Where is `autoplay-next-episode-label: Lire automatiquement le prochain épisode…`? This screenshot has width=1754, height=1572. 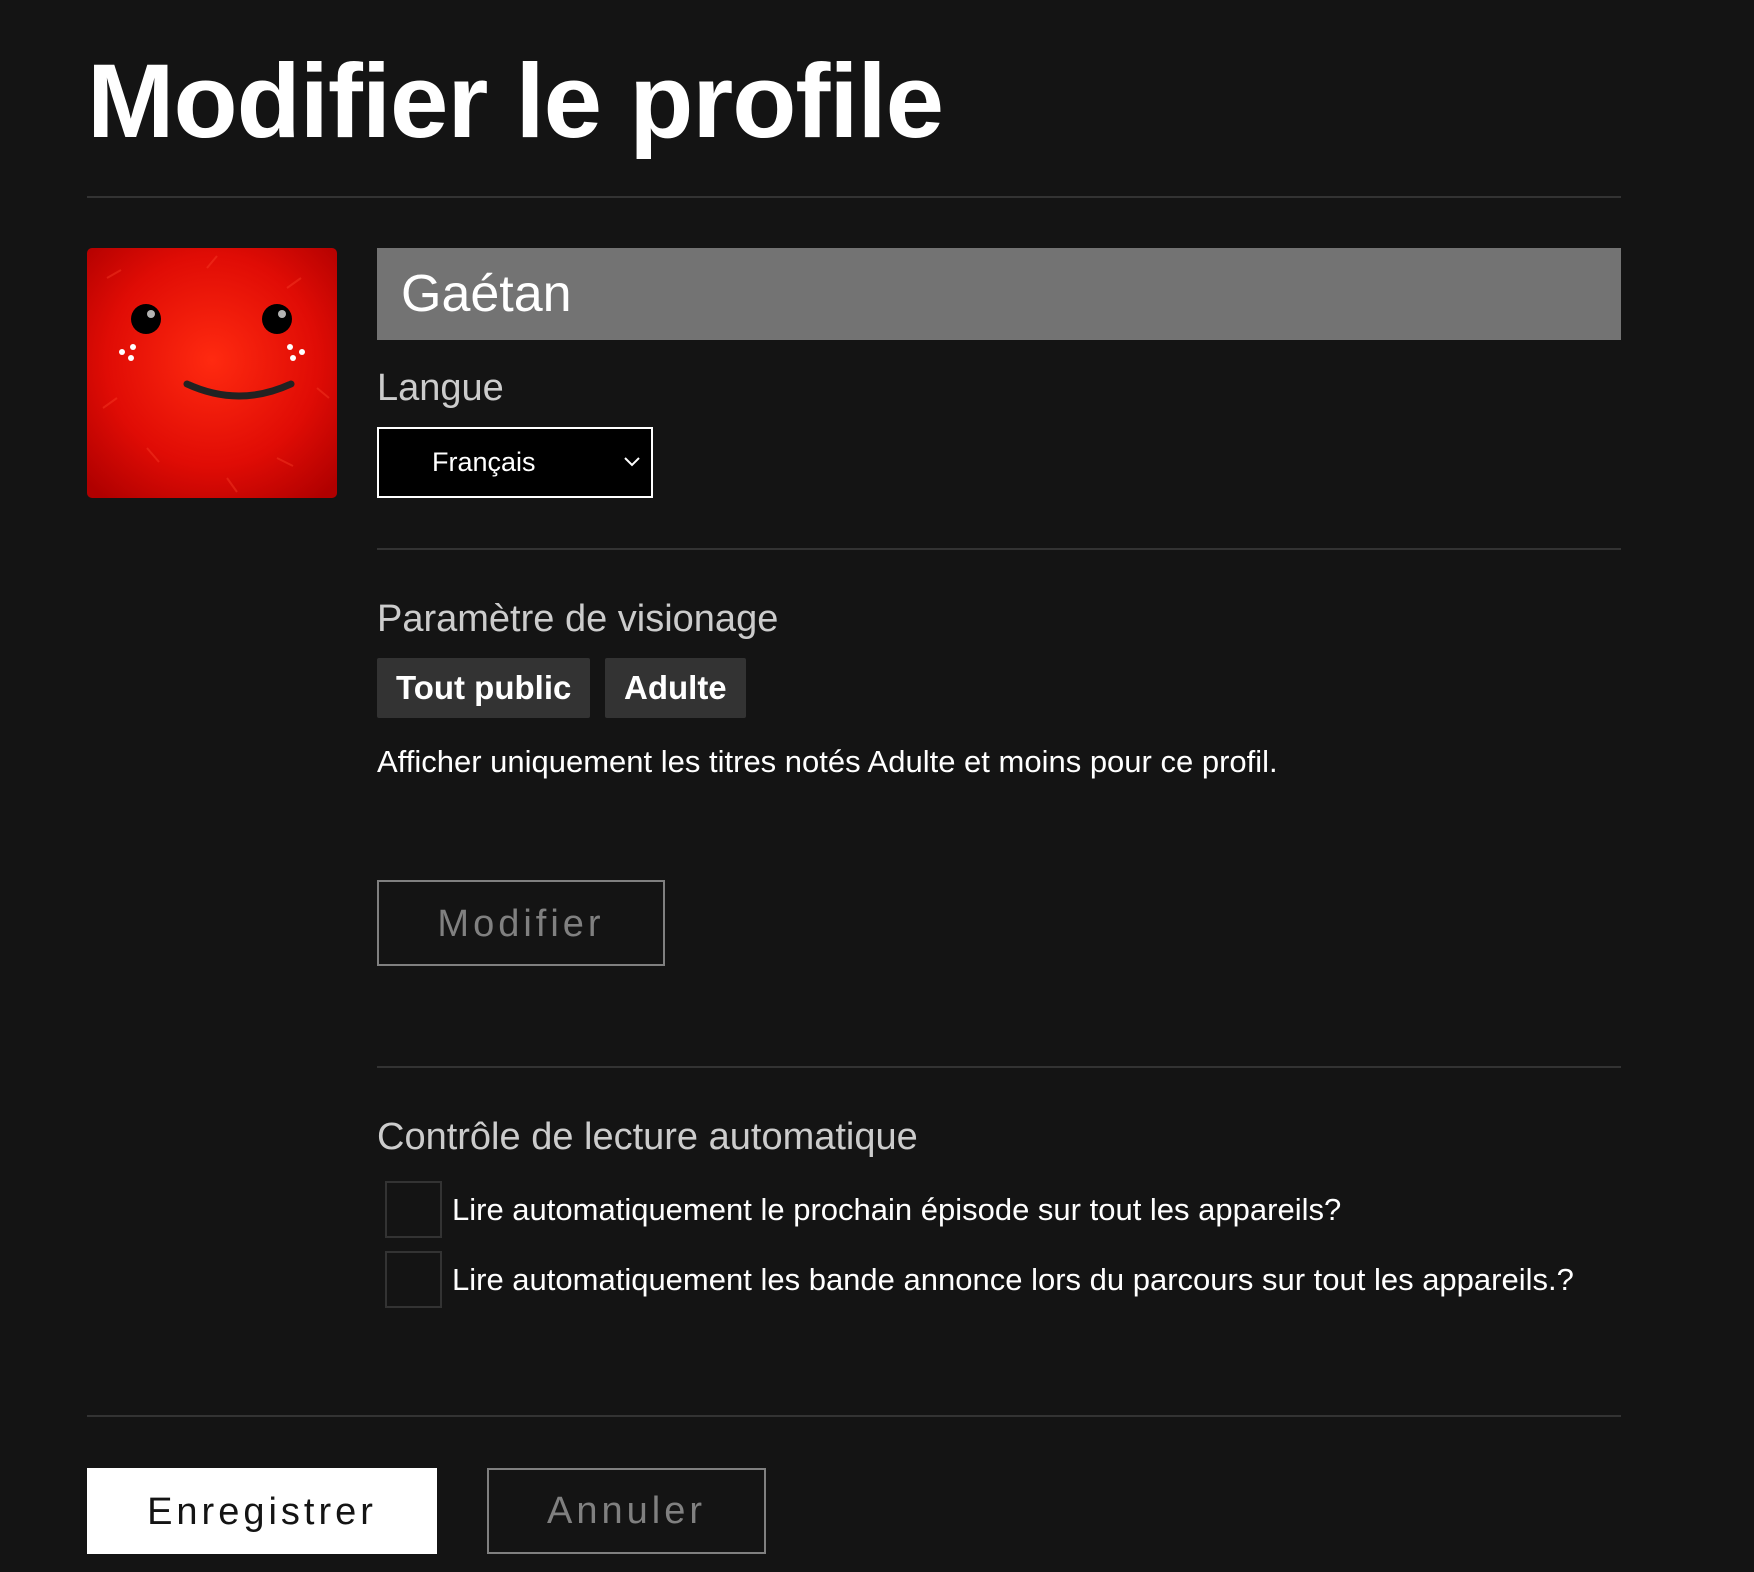
autoplay-next-episode-label: Lire automatiquement le prochain épisode… is located at coordinates (897, 1209).